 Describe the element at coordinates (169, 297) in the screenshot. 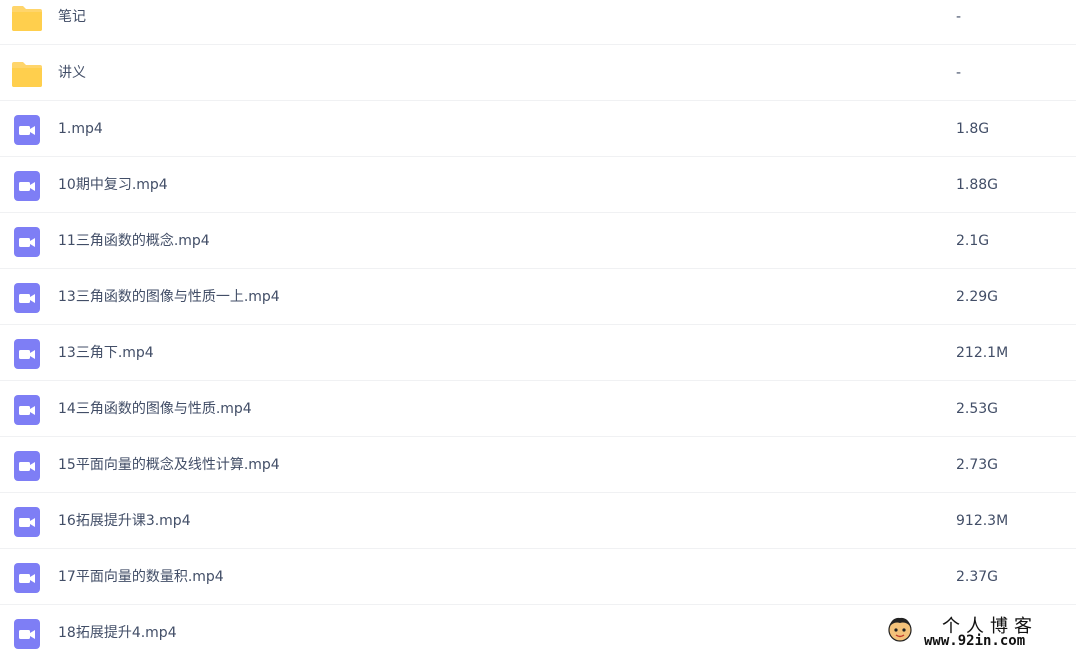

I see `file-name: 13三角函数的图像与性质一上.mp4` at that location.